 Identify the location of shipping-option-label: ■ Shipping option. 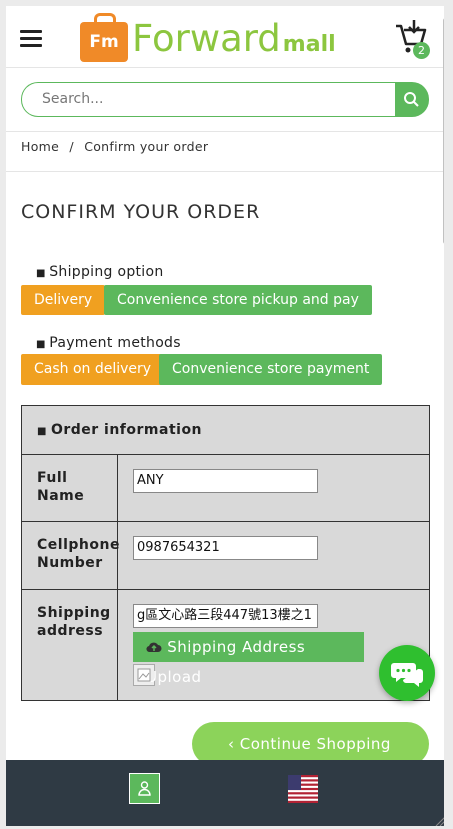
(100, 272).